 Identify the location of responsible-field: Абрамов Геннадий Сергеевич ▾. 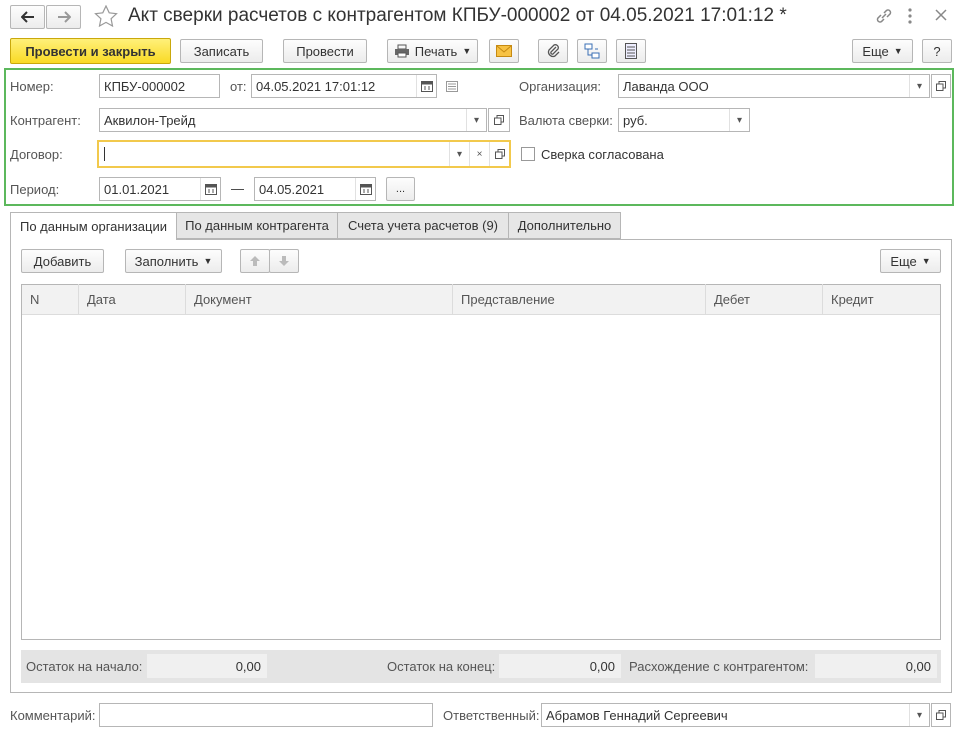
(735, 715).